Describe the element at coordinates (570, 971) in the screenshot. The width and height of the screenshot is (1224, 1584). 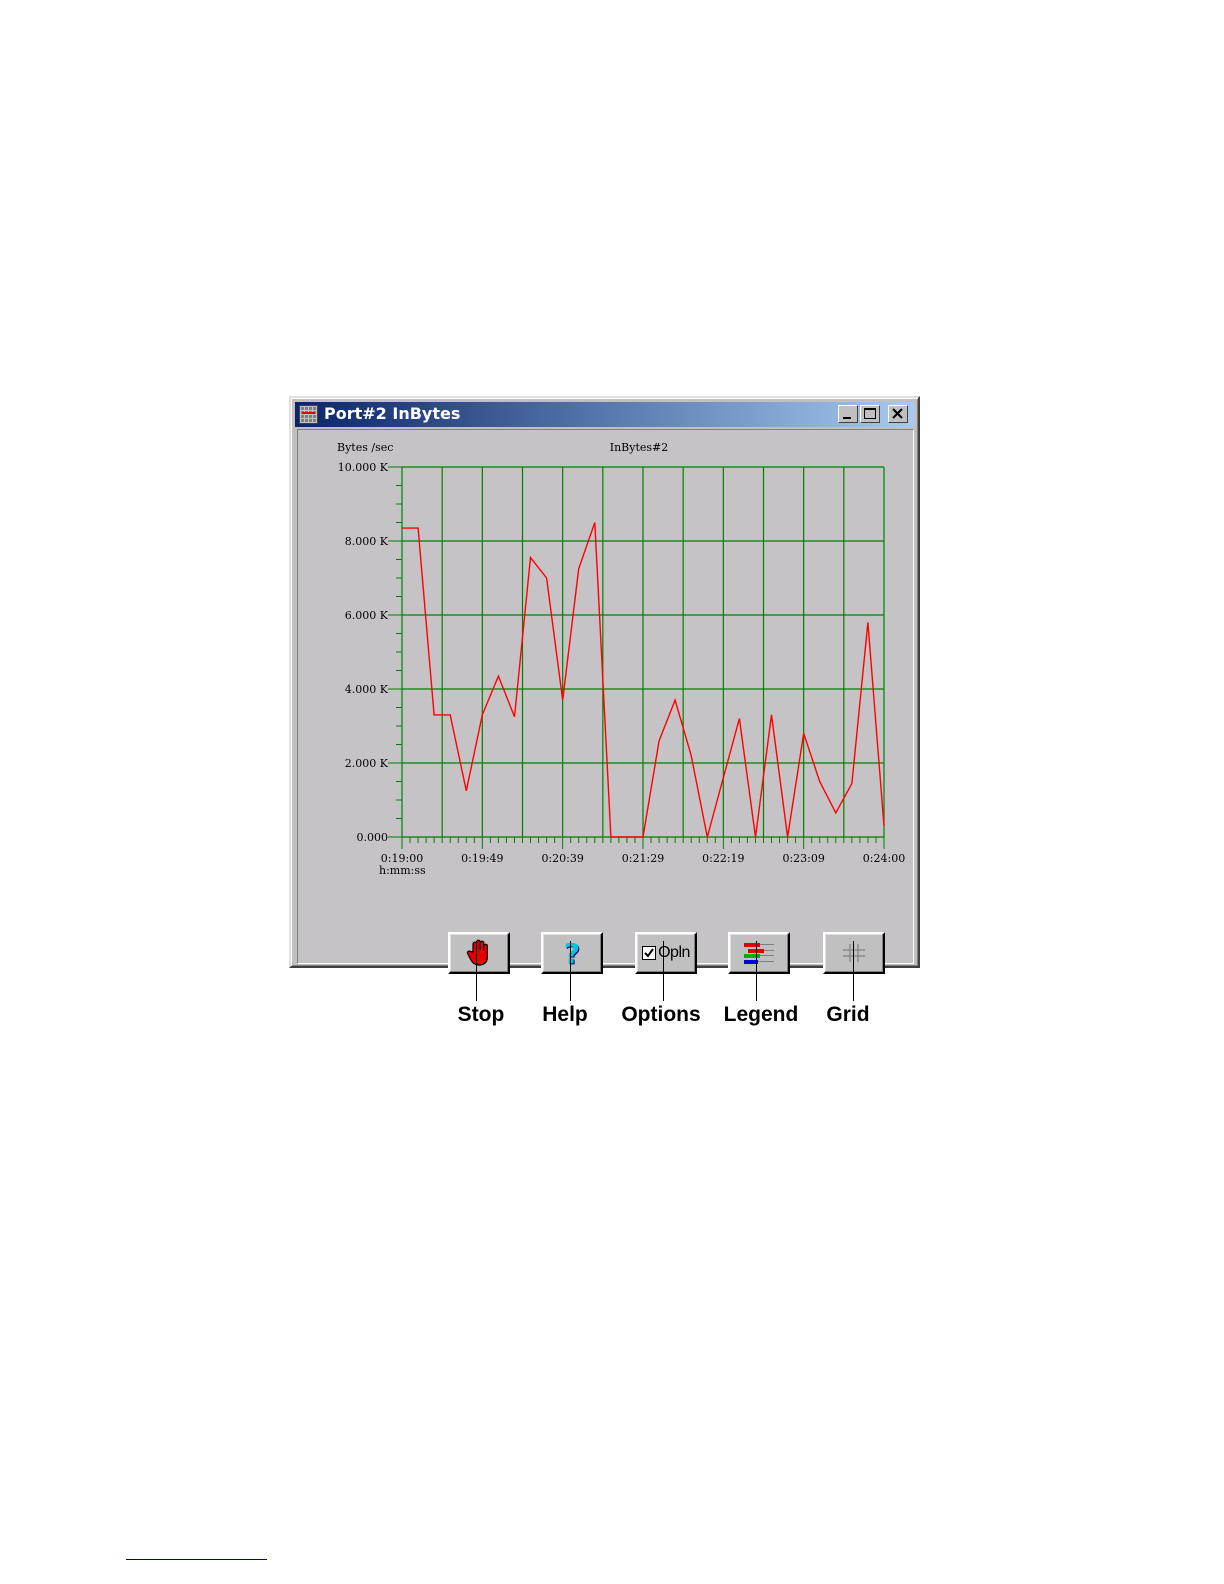
I see `help-callout-line` at that location.